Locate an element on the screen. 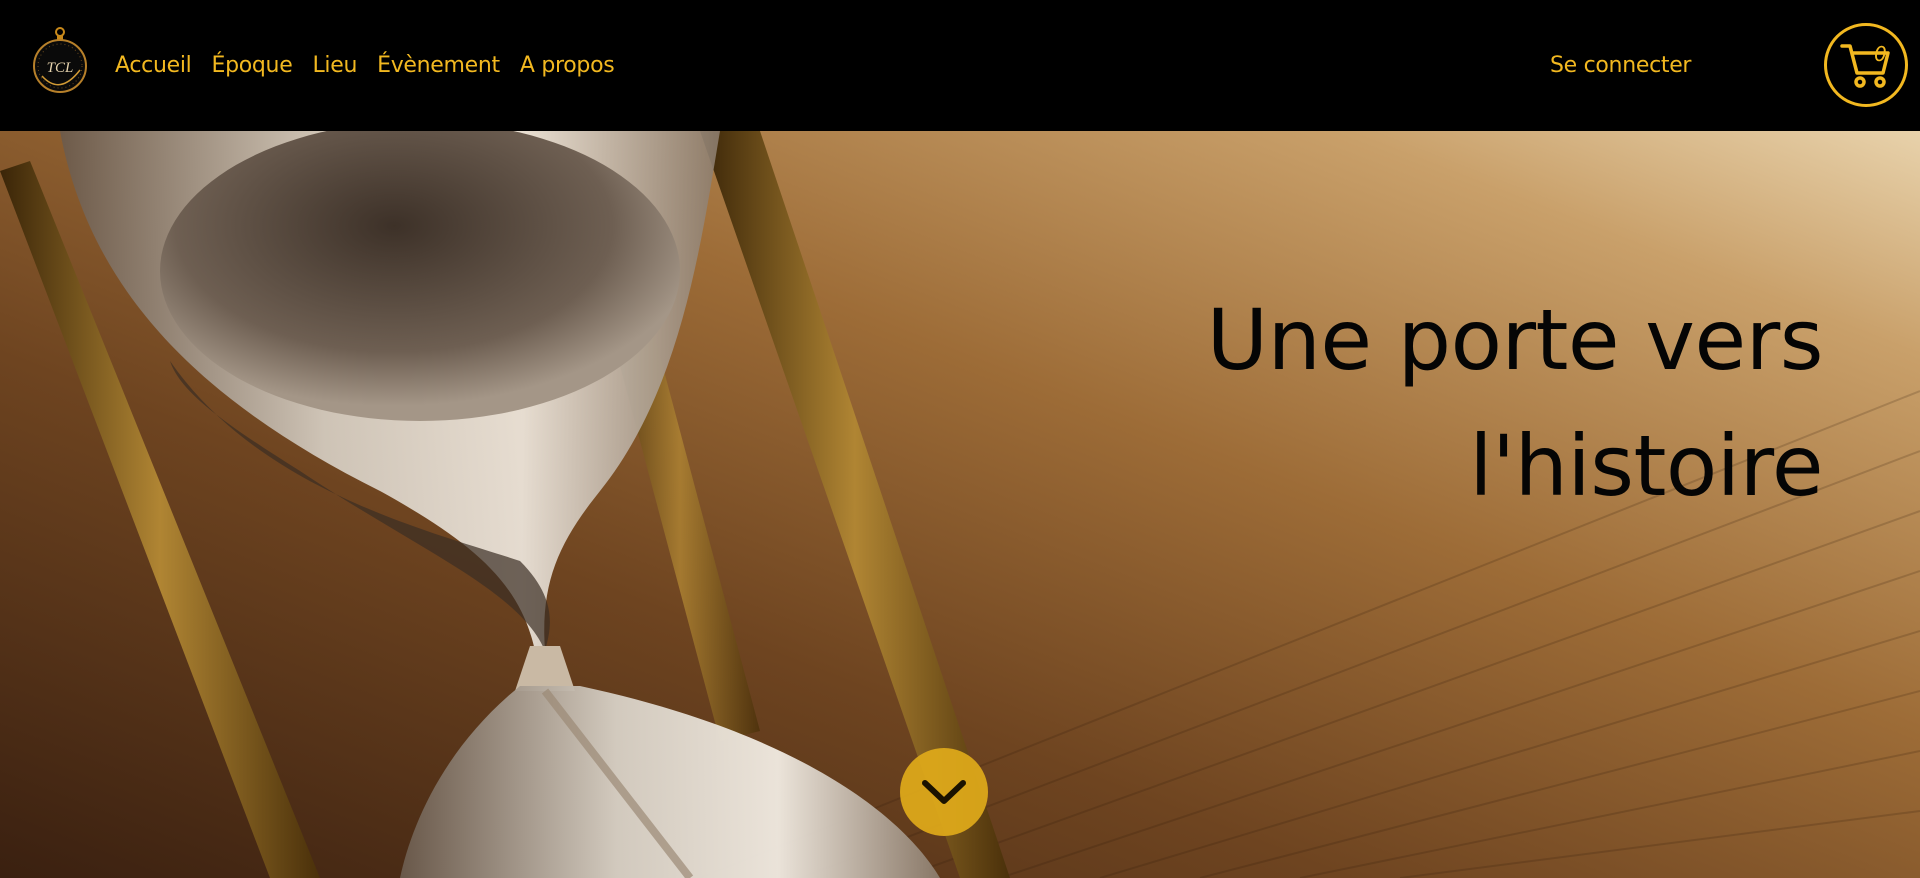 The height and width of the screenshot is (878, 1920). hero-title-line-2: l'histoire is located at coordinates (1646, 466).